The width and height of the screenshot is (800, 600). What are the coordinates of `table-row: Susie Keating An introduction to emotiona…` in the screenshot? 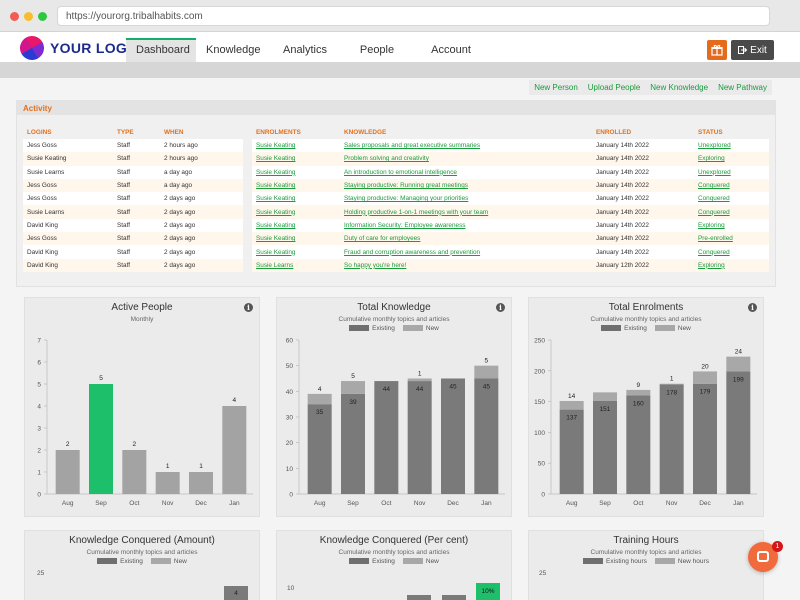 It's located at (510, 172).